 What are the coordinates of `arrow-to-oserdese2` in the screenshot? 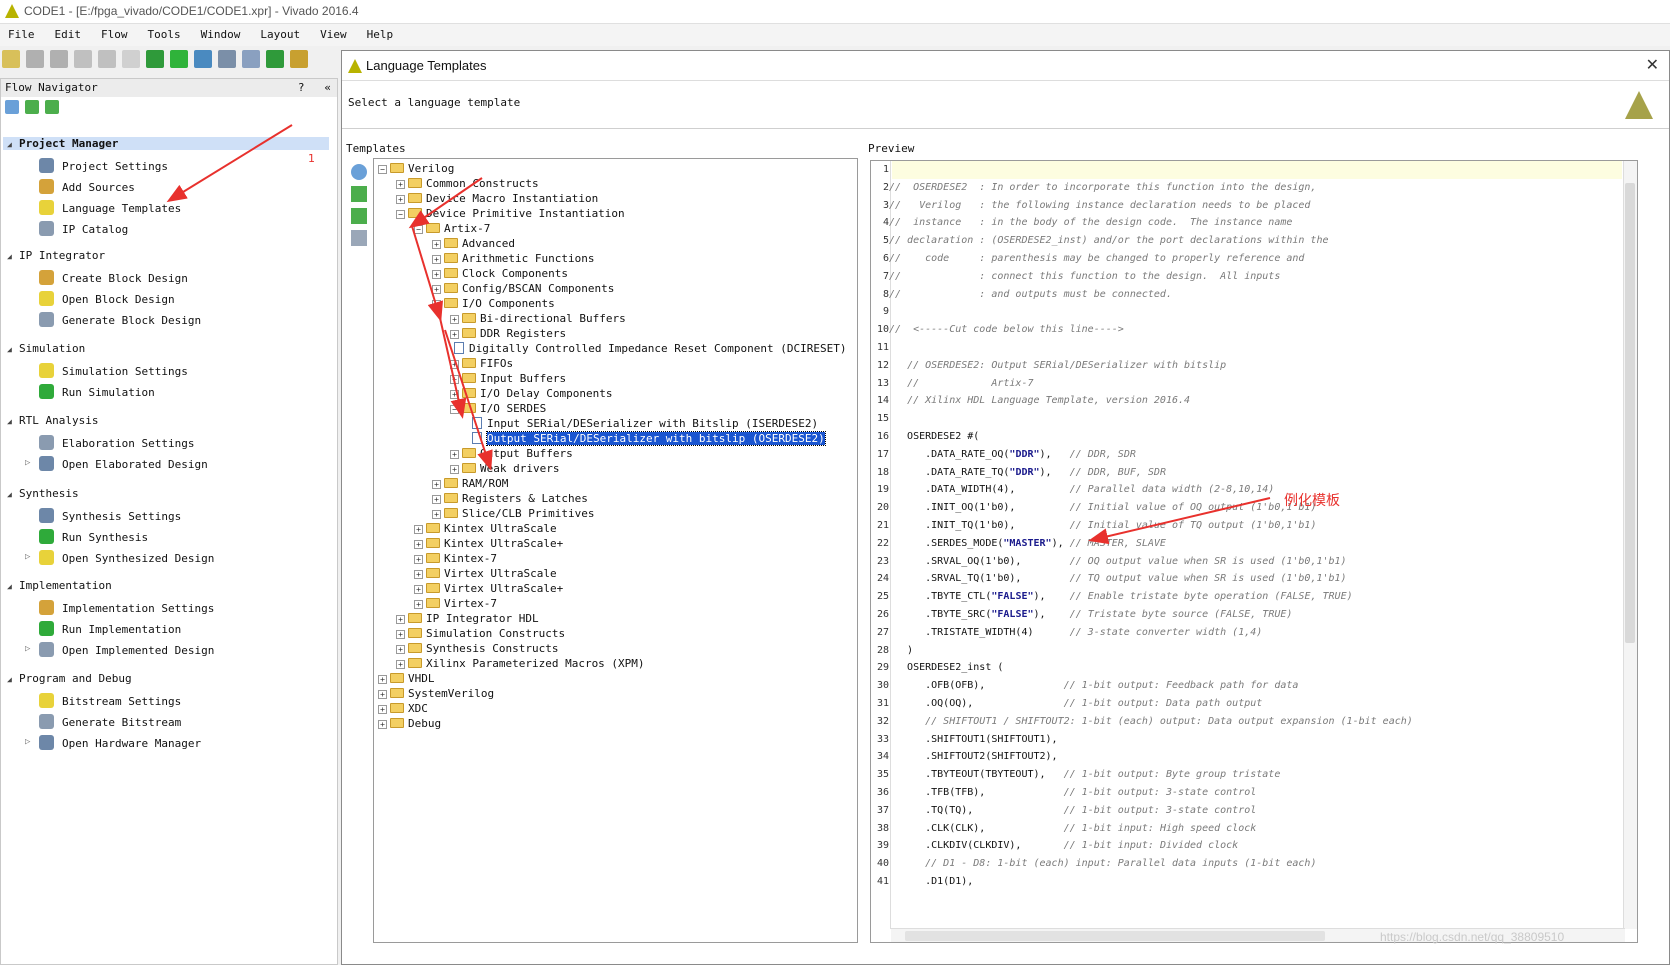 It's located at (468, 400).